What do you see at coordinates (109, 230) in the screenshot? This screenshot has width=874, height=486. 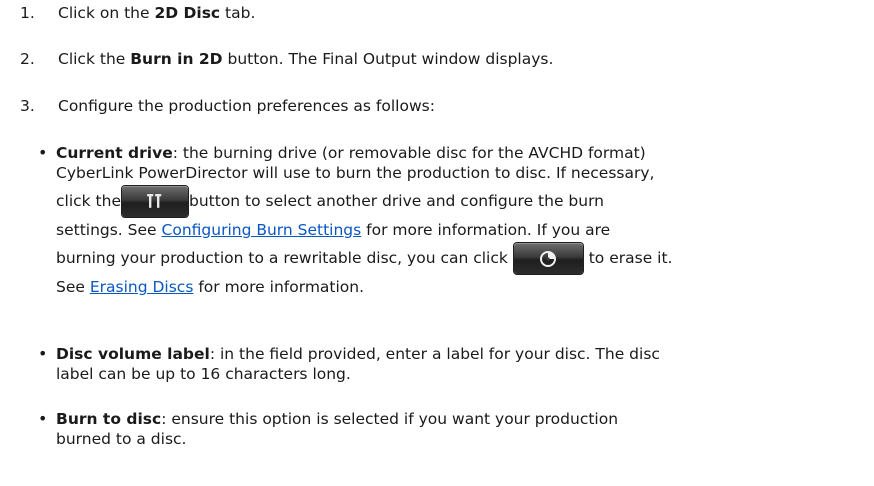 I see `description-text: settings. See` at bounding box center [109, 230].